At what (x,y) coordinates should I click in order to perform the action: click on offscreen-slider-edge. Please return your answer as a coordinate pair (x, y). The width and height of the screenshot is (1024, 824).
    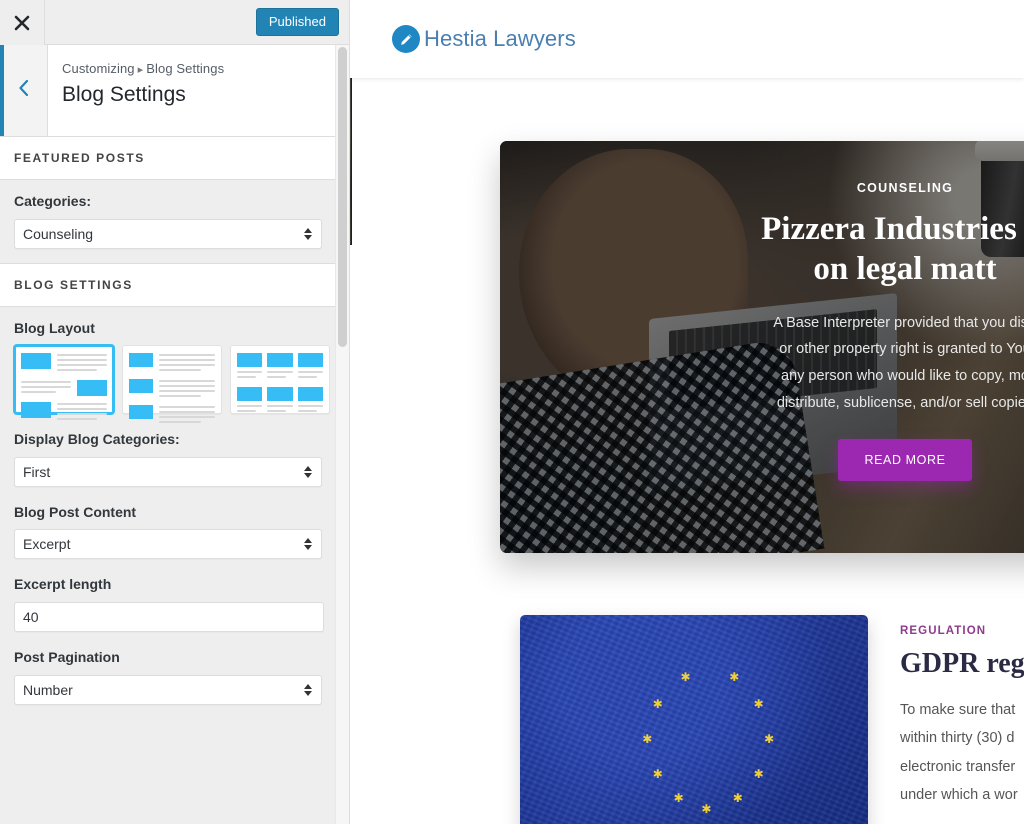
    Looking at the image, I should click on (351, 157).